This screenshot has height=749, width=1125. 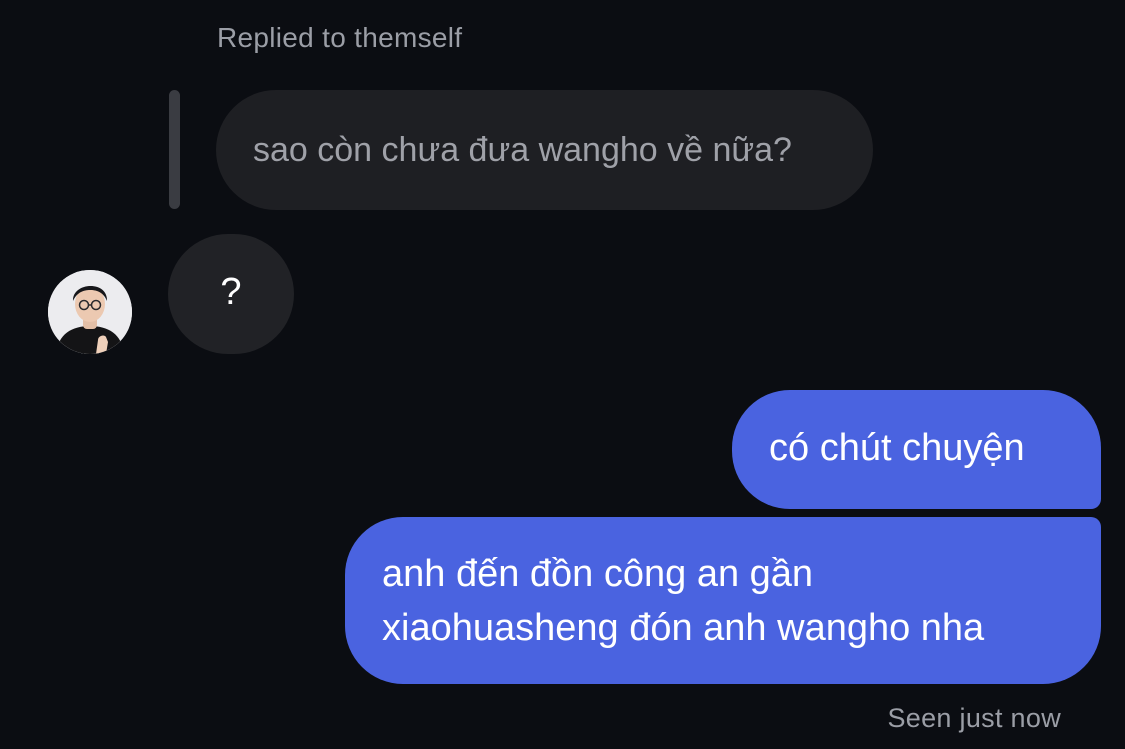 I want to click on received-message-bubble: ?, so click(x=231, y=294).